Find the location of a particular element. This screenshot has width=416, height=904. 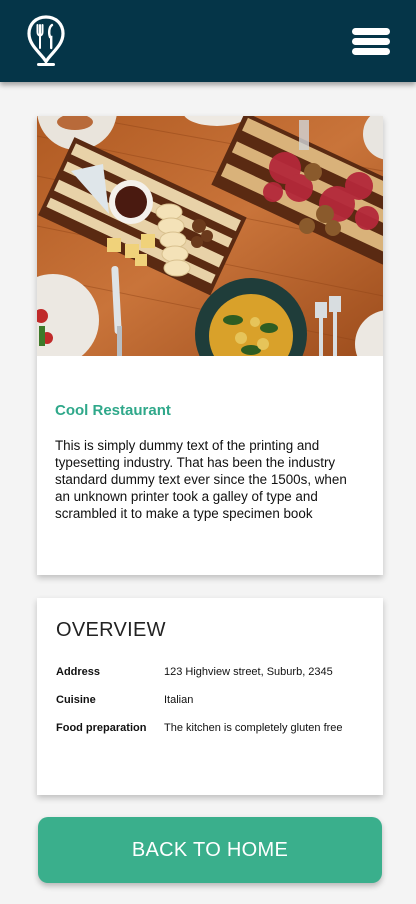

food-preparation-value: The kitchen is completely gluten free is located at coordinates (253, 728).